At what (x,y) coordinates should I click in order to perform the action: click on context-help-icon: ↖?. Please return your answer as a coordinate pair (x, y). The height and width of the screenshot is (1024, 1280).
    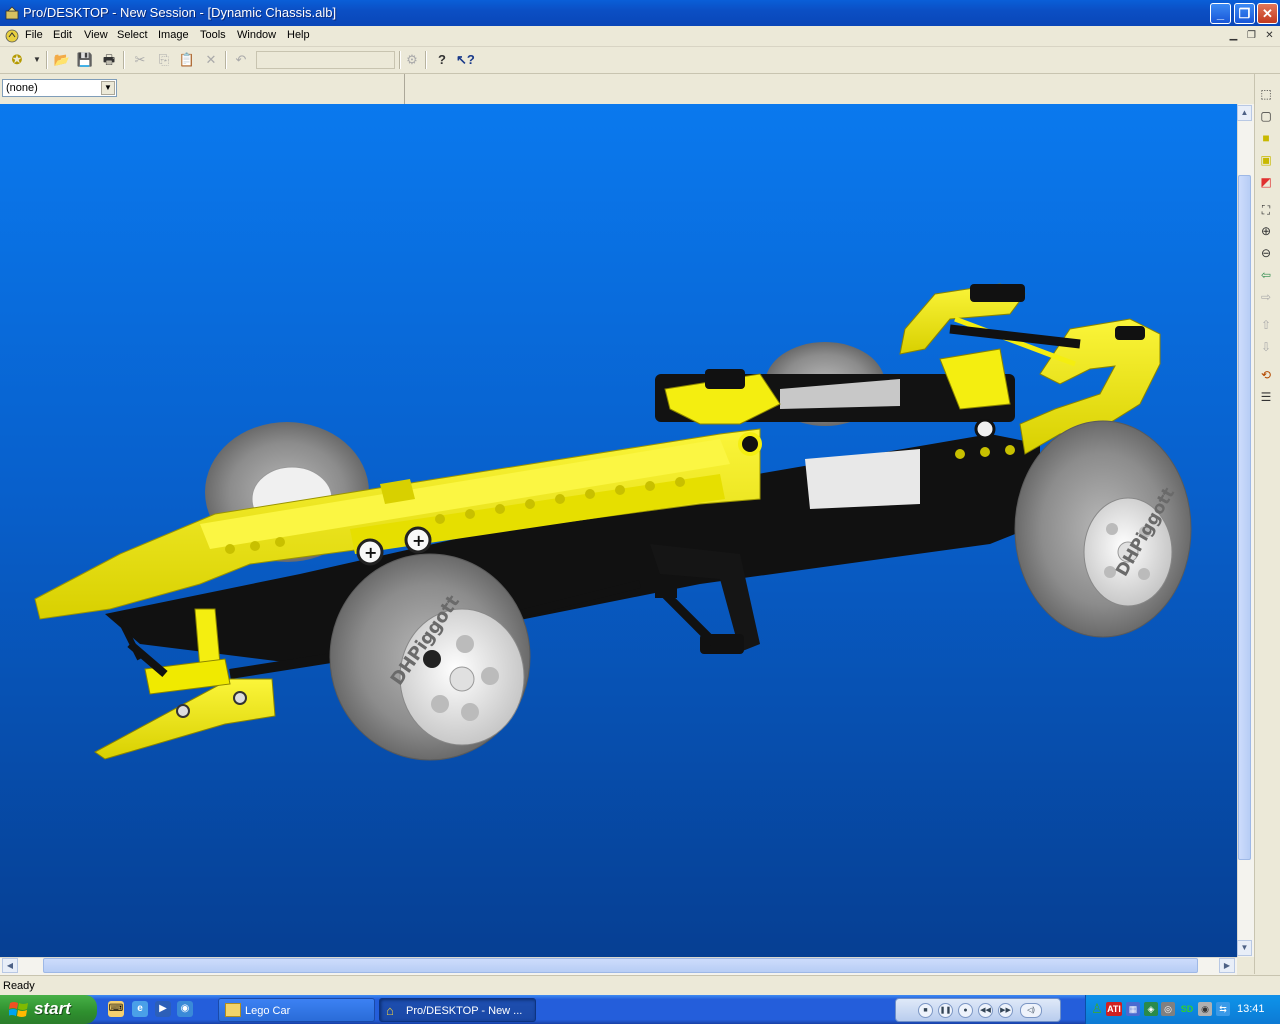
    Looking at the image, I should click on (465, 60).